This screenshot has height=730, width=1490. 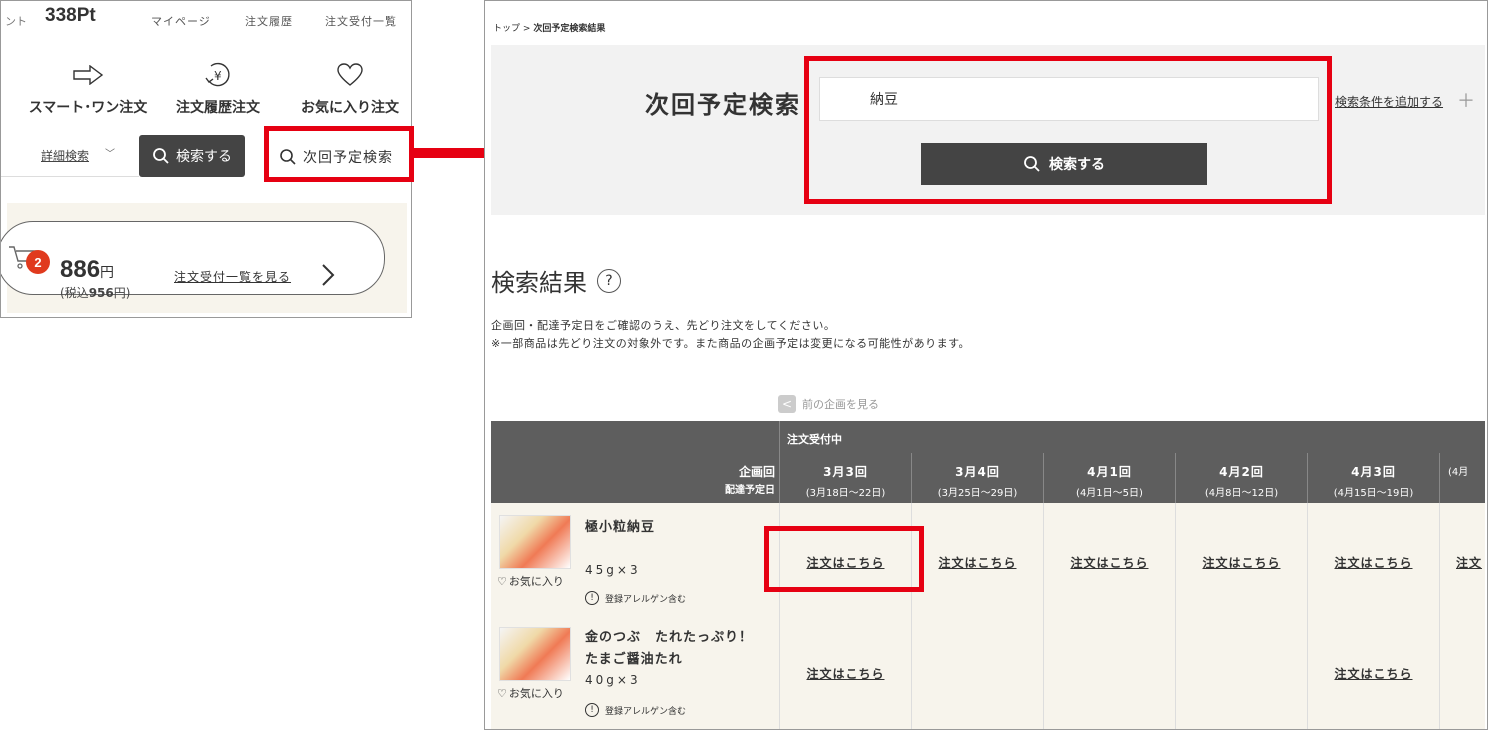 I want to click on yen-history-icon: ¥, so click(x=218, y=75).